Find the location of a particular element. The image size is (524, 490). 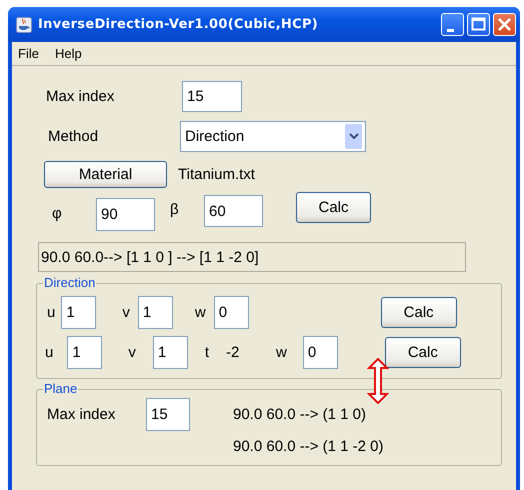

result-text: 90.0 60.0 --> (1 1 -2 0) is located at coordinates (308, 446).